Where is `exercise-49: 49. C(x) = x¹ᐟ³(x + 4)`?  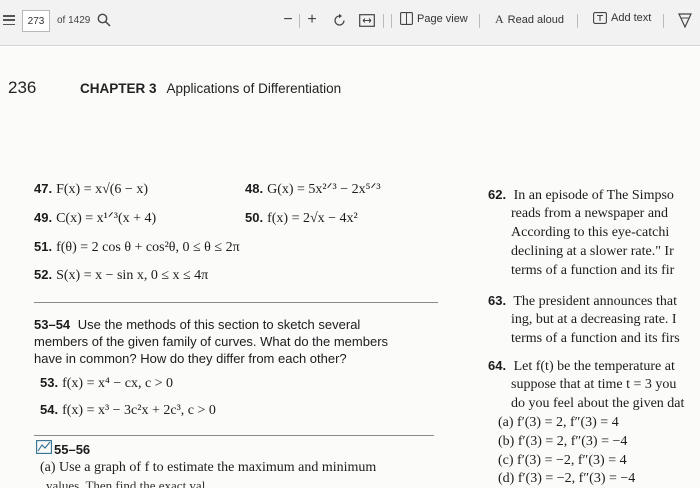 exercise-49: 49. C(x) = x¹ᐟ³(x + 4) is located at coordinates (95, 218).